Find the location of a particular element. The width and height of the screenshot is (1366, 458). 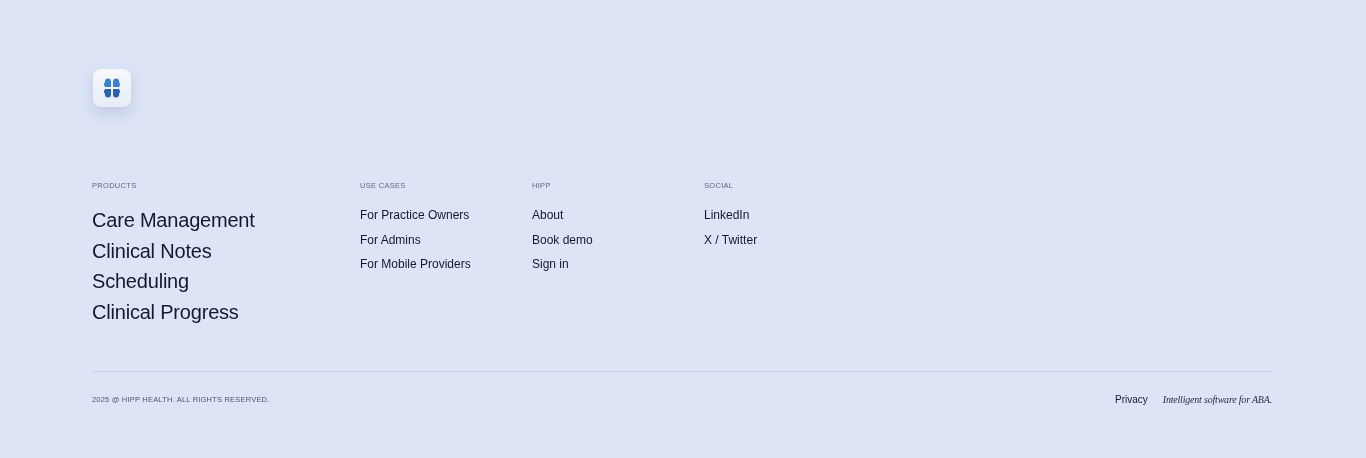

clover-logo-icon is located at coordinates (112, 88).